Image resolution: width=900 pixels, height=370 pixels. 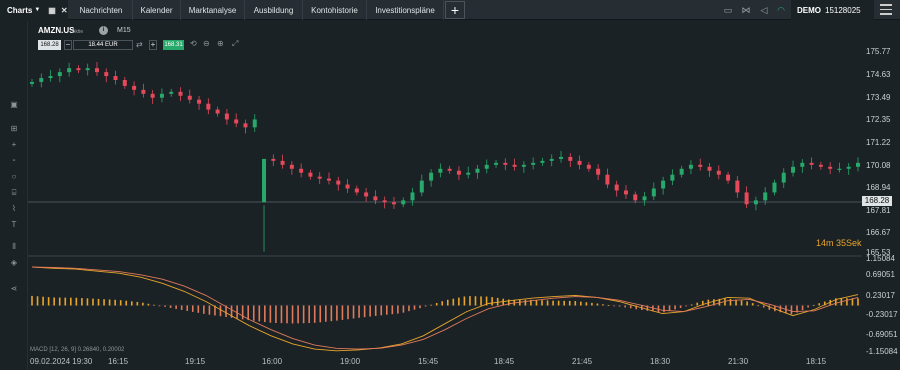 What do you see at coordinates (878, 119) in the screenshot?
I see `price-axis-label: 172.35` at bounding box center [878, 119].